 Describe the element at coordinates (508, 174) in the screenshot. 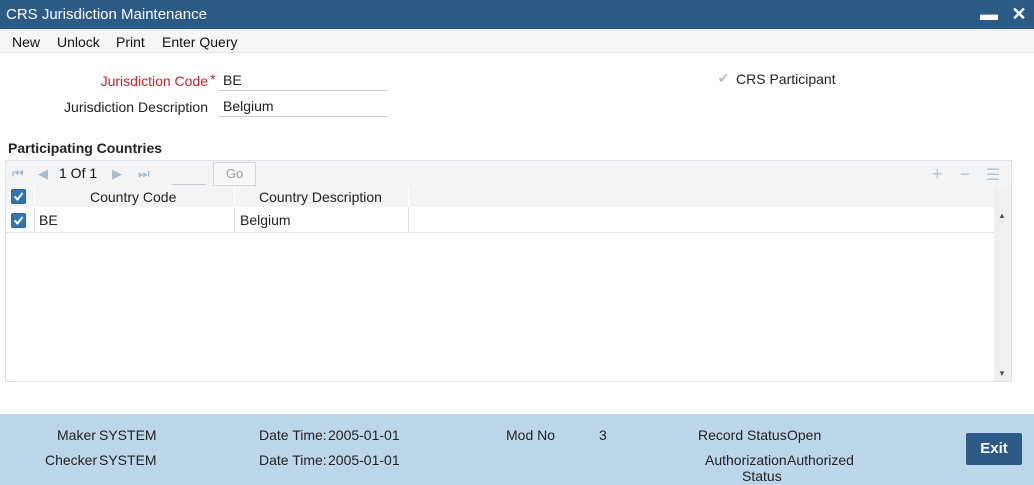

I see `grid-pager: ⏮ ◀ 1 Of 1 ▶ ⏭ Go + − ☰` at that location.